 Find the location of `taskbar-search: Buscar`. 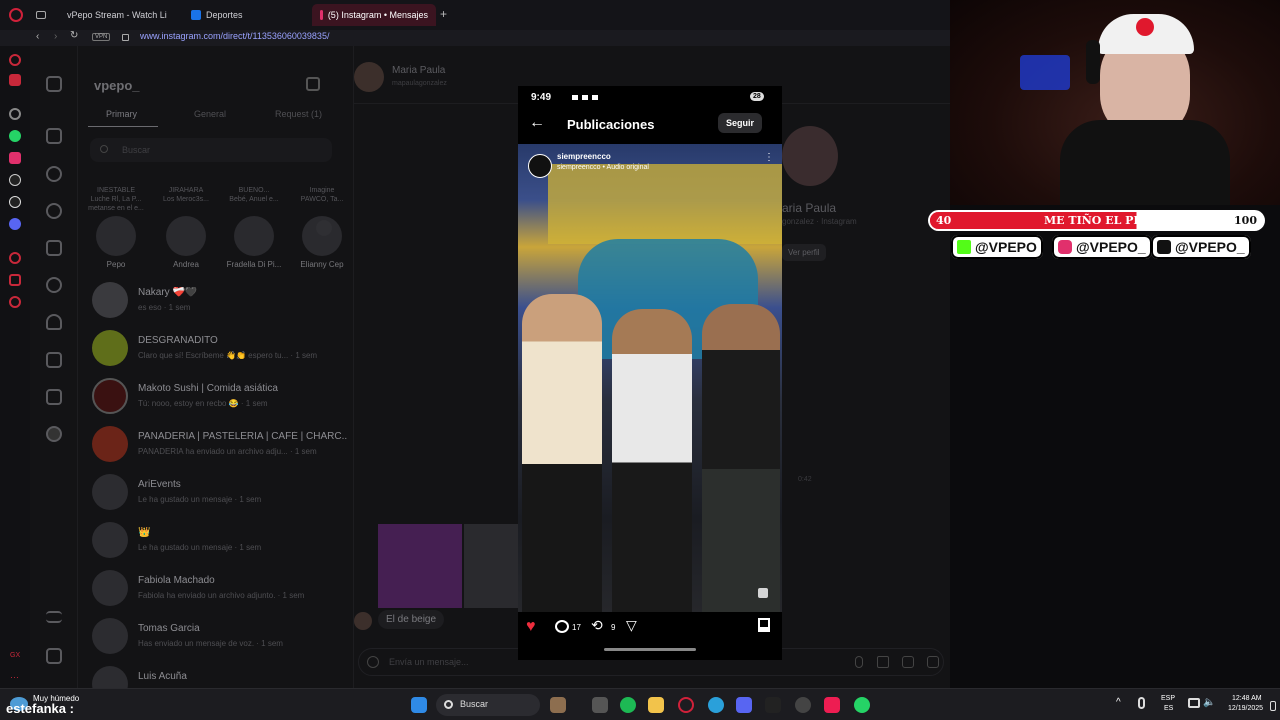

taskbar-search: Buscar is located at coordinates (488, 705).